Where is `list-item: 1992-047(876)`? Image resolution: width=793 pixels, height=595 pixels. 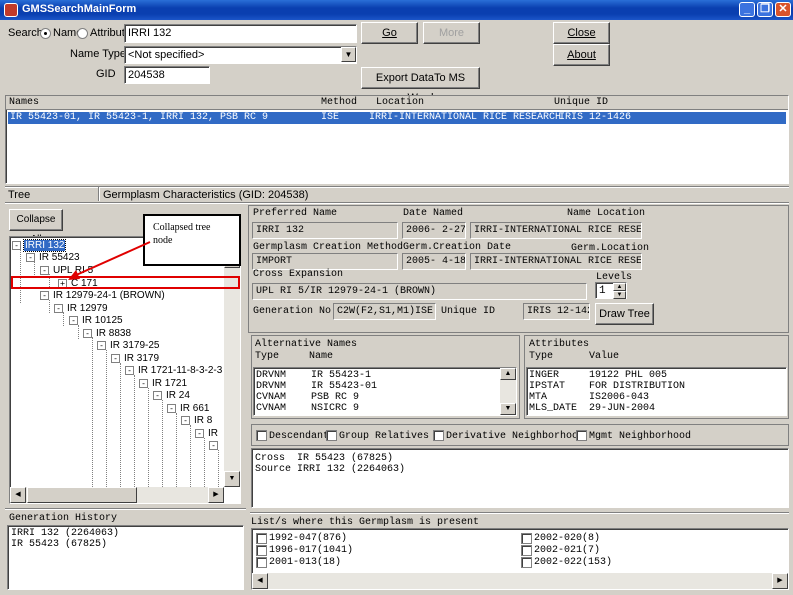
list-item: 1992-047(876) is located at coordinates (308, 538).